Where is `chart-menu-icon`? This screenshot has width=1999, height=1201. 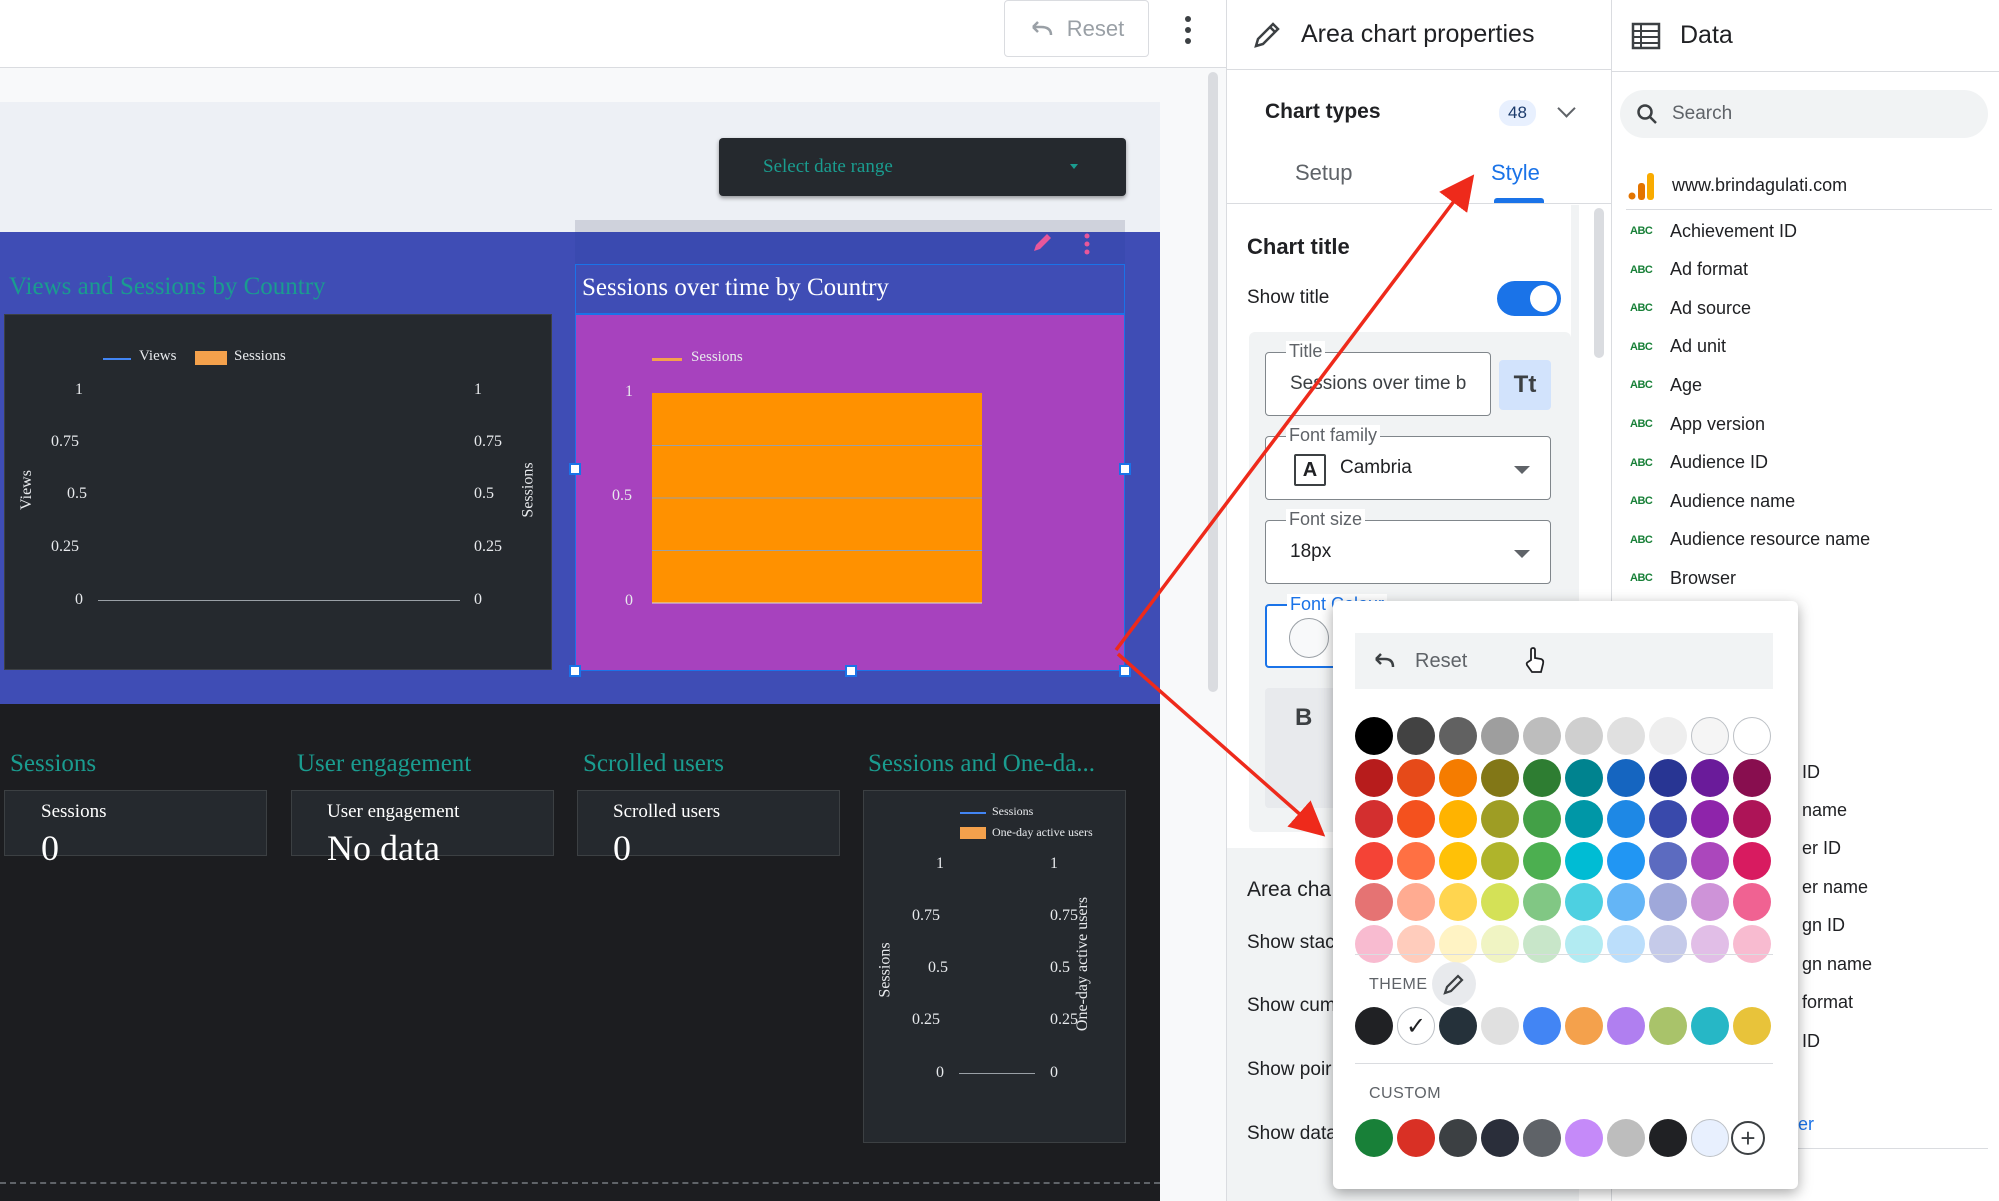 chart-menu-icon is located at coordinates (1087, 244).